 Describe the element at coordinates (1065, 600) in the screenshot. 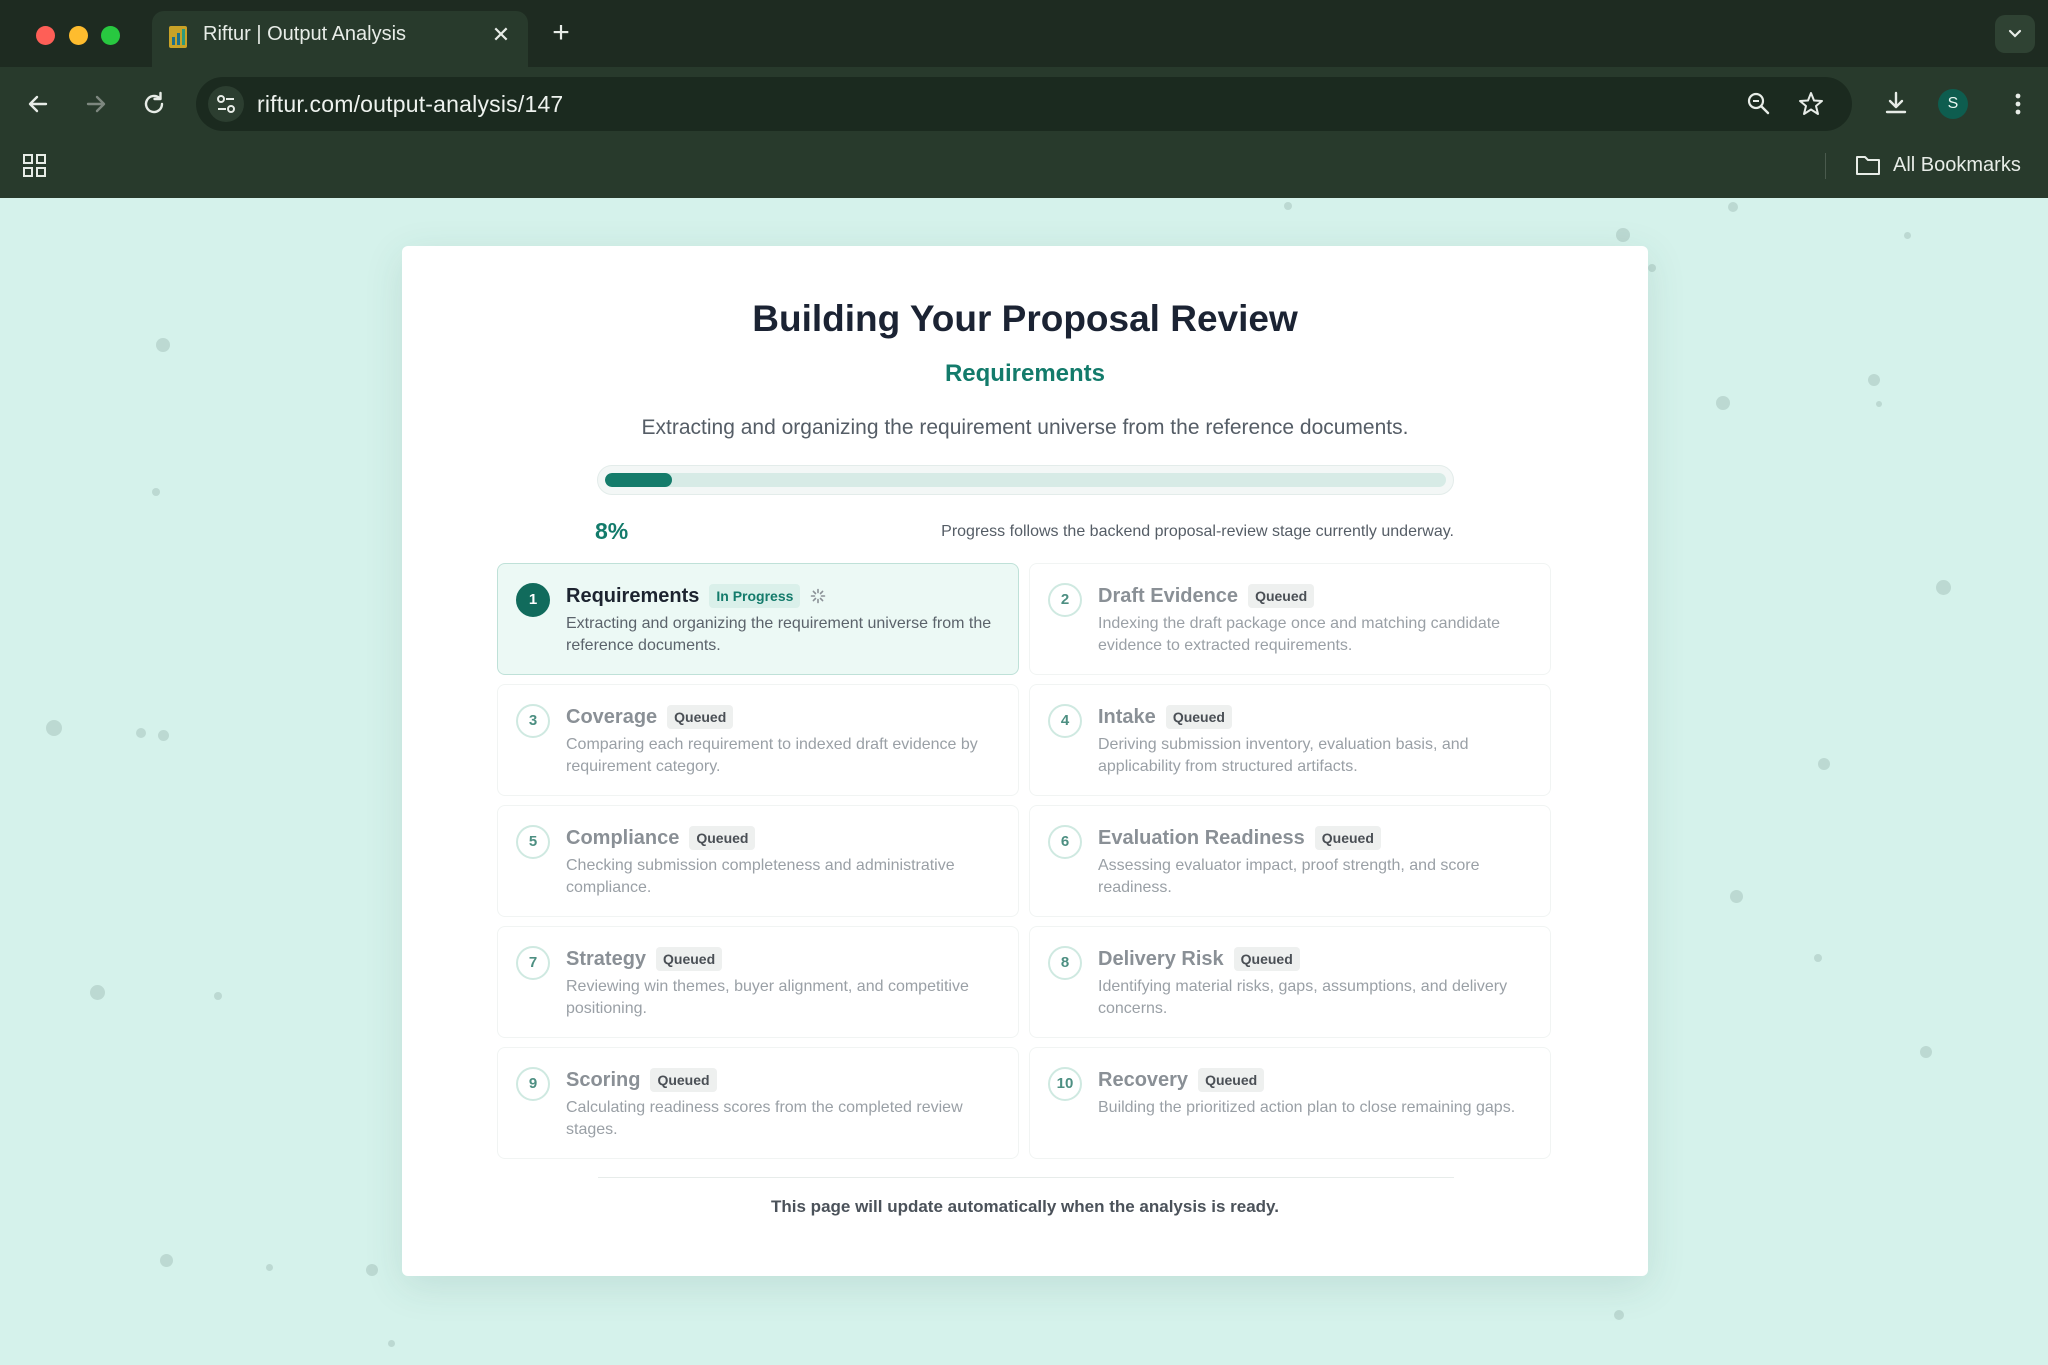

I see `stage-number: 2` at that location.